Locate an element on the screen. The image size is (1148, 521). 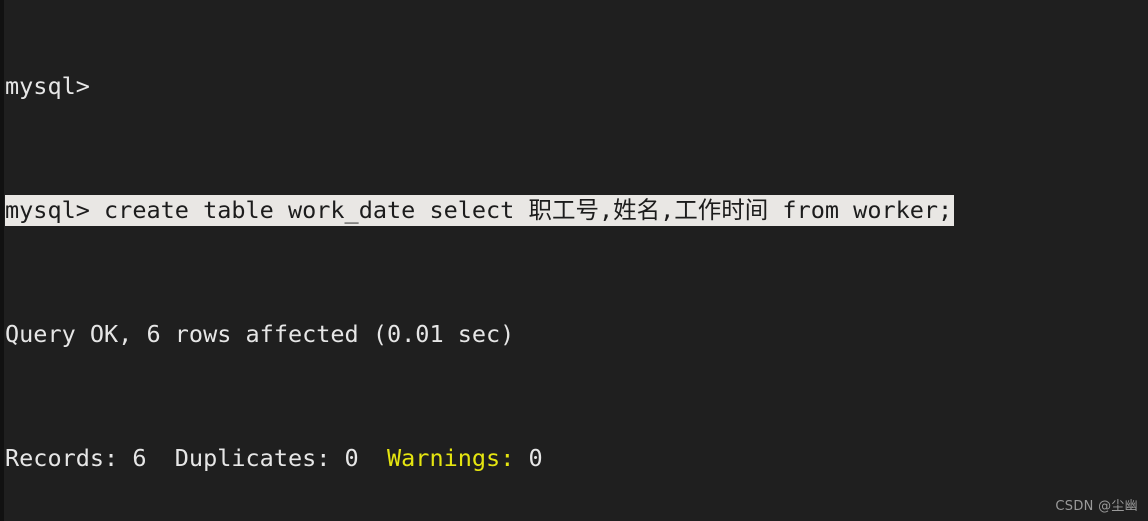
clipped-prompt-line: mysql> is located at coordinates (576, 86).